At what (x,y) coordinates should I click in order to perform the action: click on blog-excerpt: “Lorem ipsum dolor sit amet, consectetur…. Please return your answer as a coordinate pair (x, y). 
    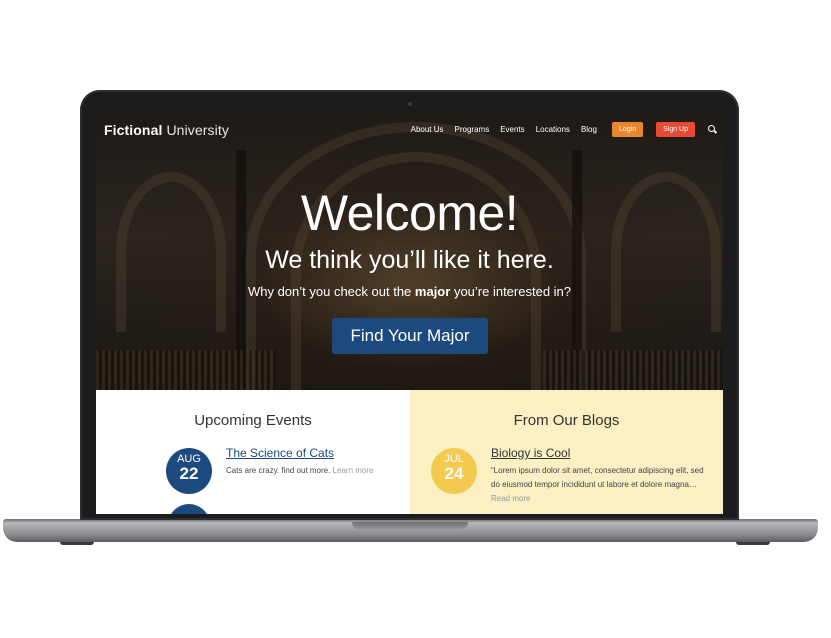
    Looking at the image, I should click on (602, 485).